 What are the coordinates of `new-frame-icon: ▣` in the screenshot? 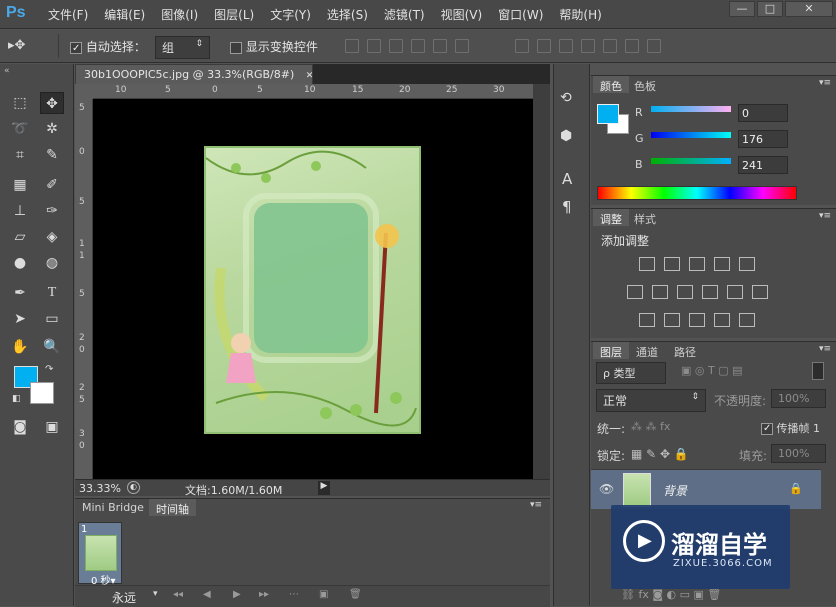 It's located at (323, 594).